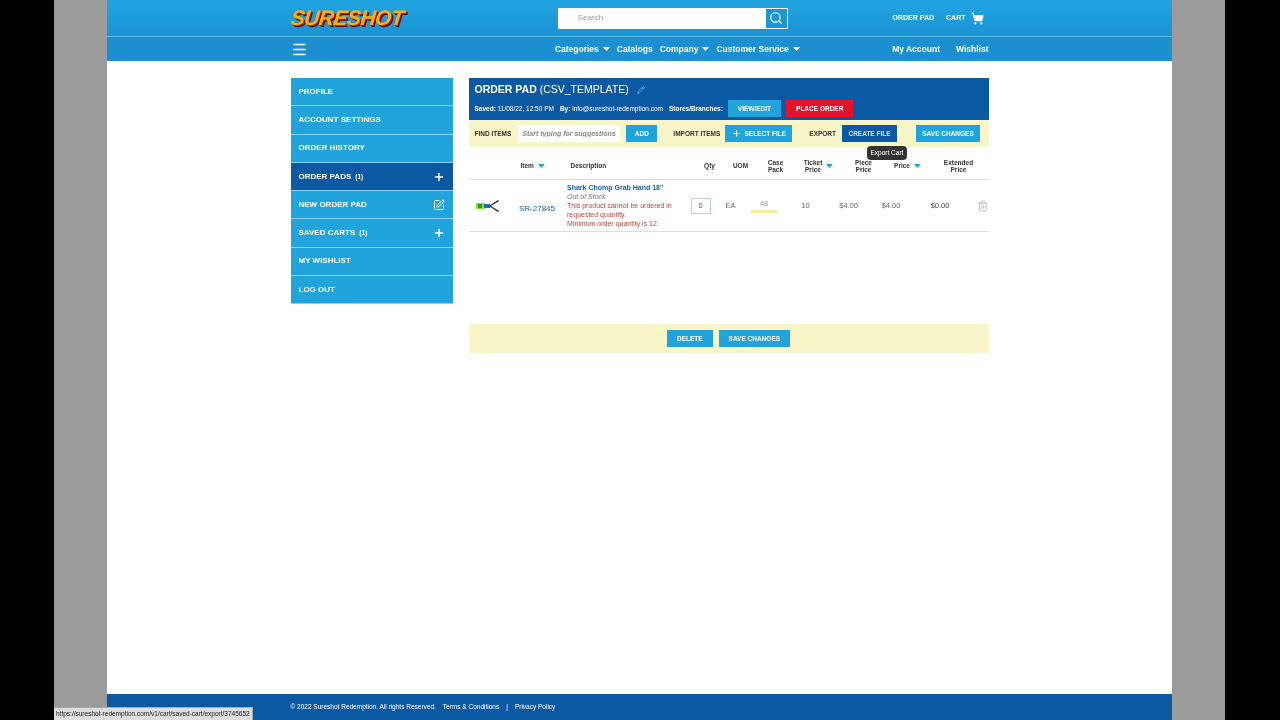 This screenshot has width=1280, height=720. Describe the element at coordinates (438, 204) in the screenshot. I see `edit-icon` at that location.